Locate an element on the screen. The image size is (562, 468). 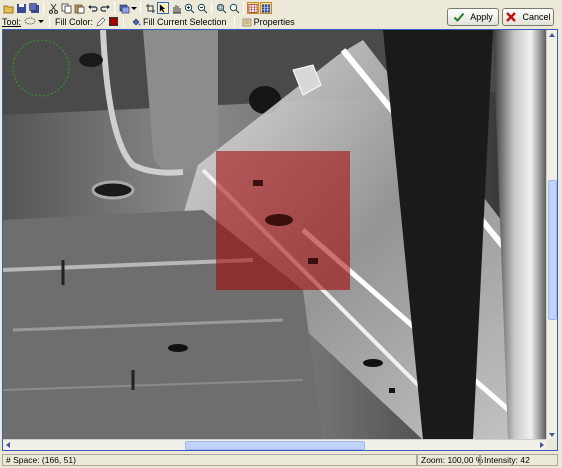
paste-icon is located at coordinates (79, 8).